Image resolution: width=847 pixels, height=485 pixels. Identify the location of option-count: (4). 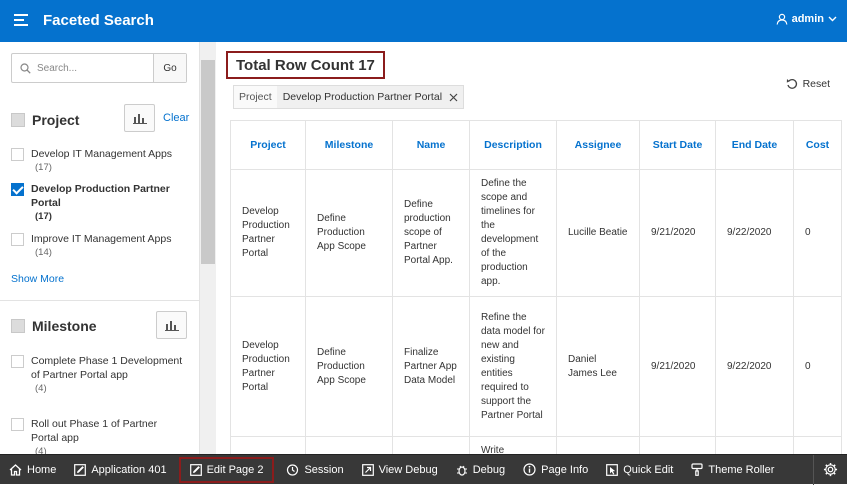
(41, 450).